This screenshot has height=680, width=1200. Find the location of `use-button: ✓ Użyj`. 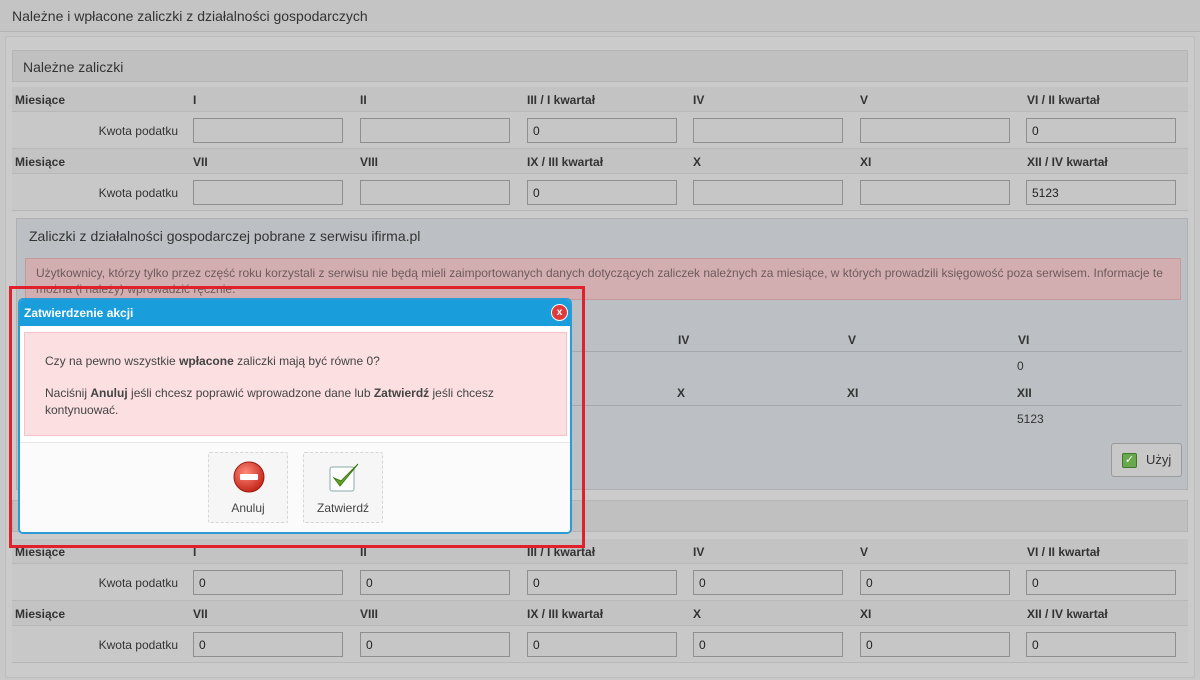

use-button: ✓ Użyj is located at coordinates (1146, 460).